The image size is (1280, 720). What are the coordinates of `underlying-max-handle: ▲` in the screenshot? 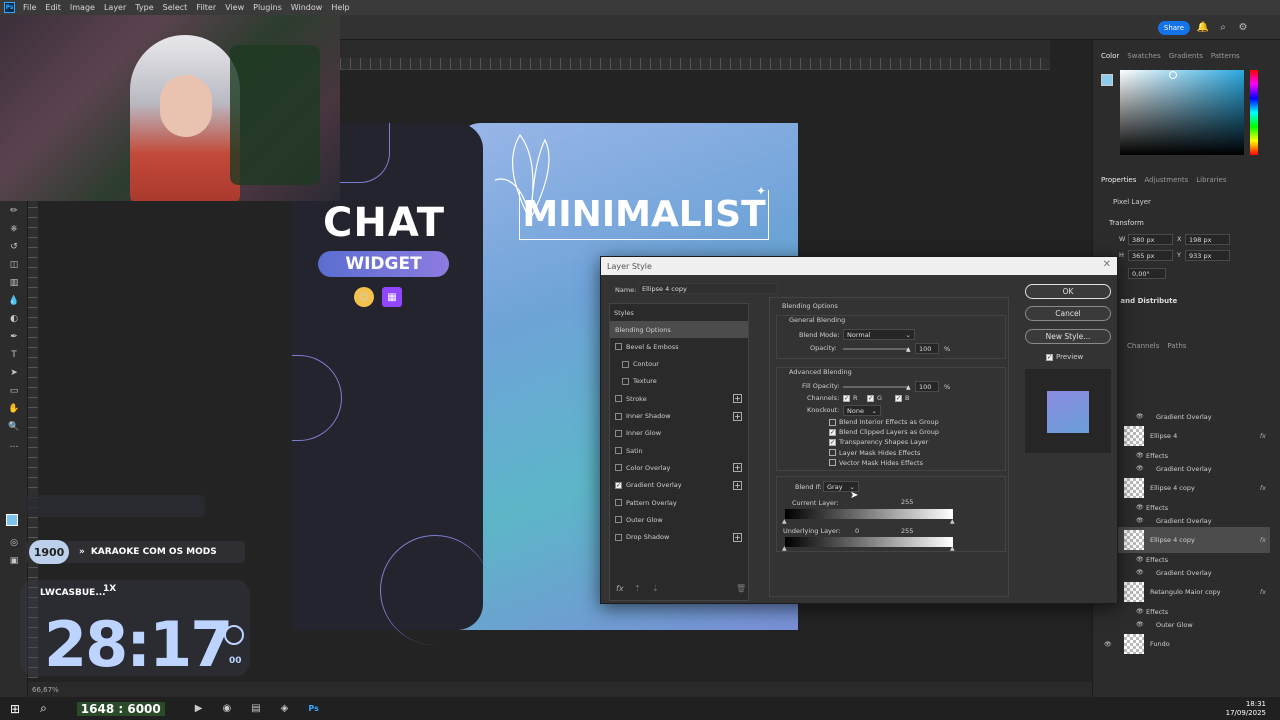 It's located at (952, 548).